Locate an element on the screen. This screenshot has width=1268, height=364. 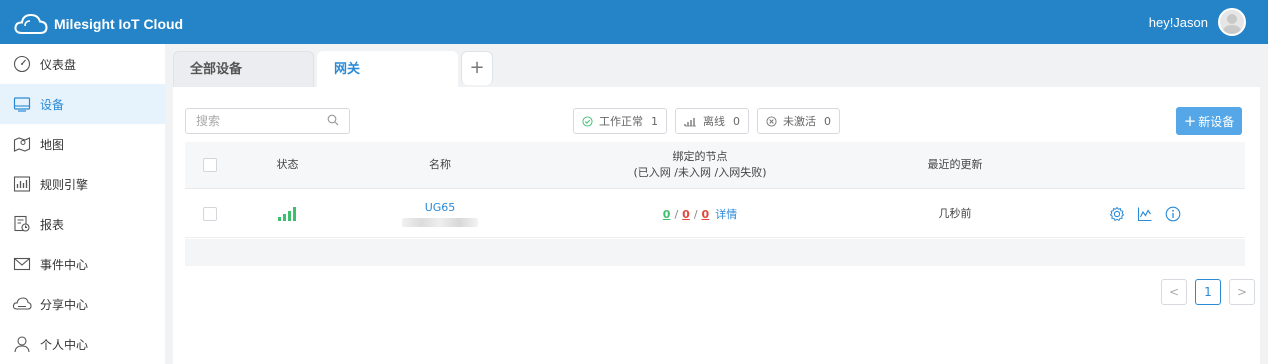
settings-gear-icon is located at coordinates (1117, 214).